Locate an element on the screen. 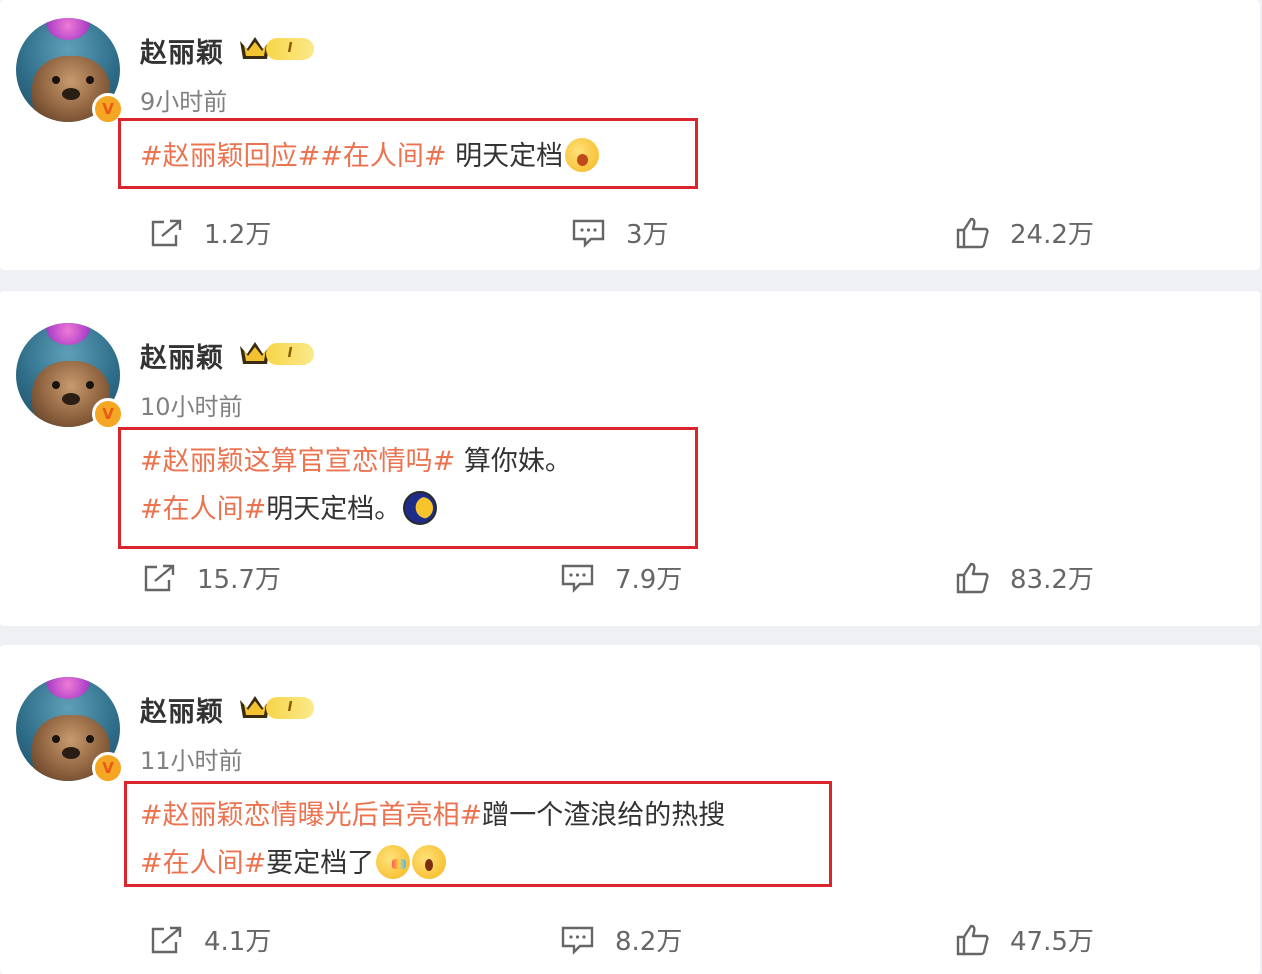 This screenshot has height=974, width=1262. comment-count: 8.2万 is located at coordinates (649, 942).